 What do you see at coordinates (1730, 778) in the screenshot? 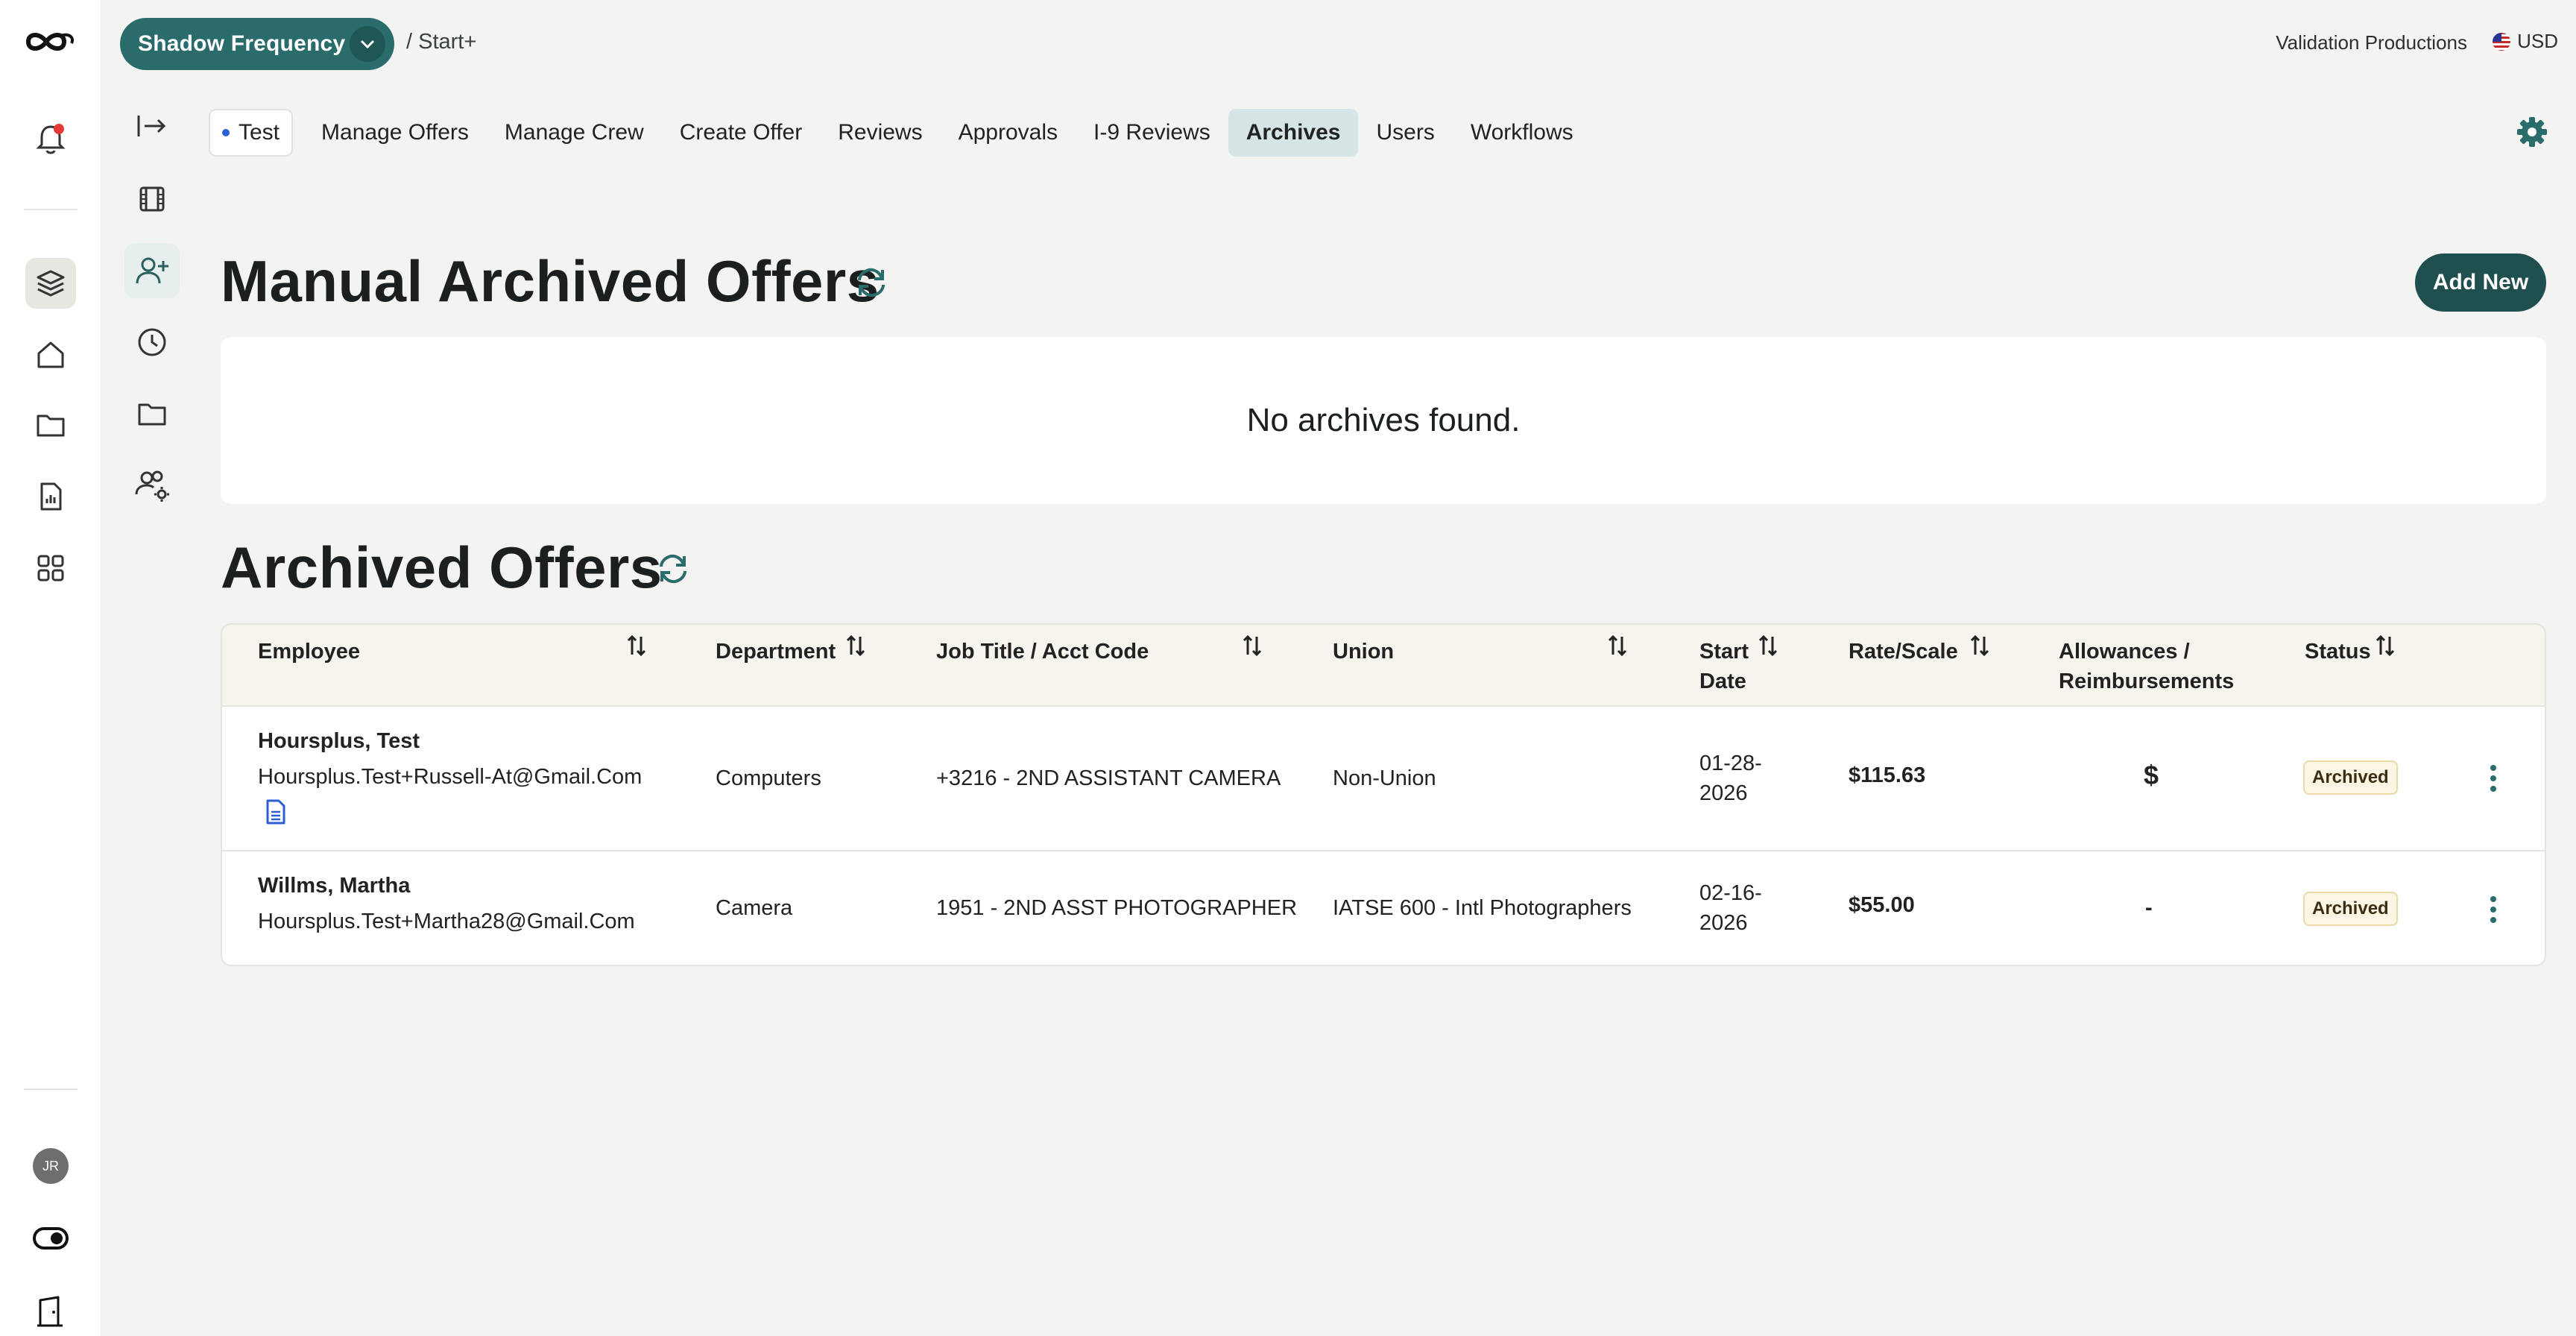
I see `start-date-cell: 01-28- 2026` at bounding box center [1730, 778].